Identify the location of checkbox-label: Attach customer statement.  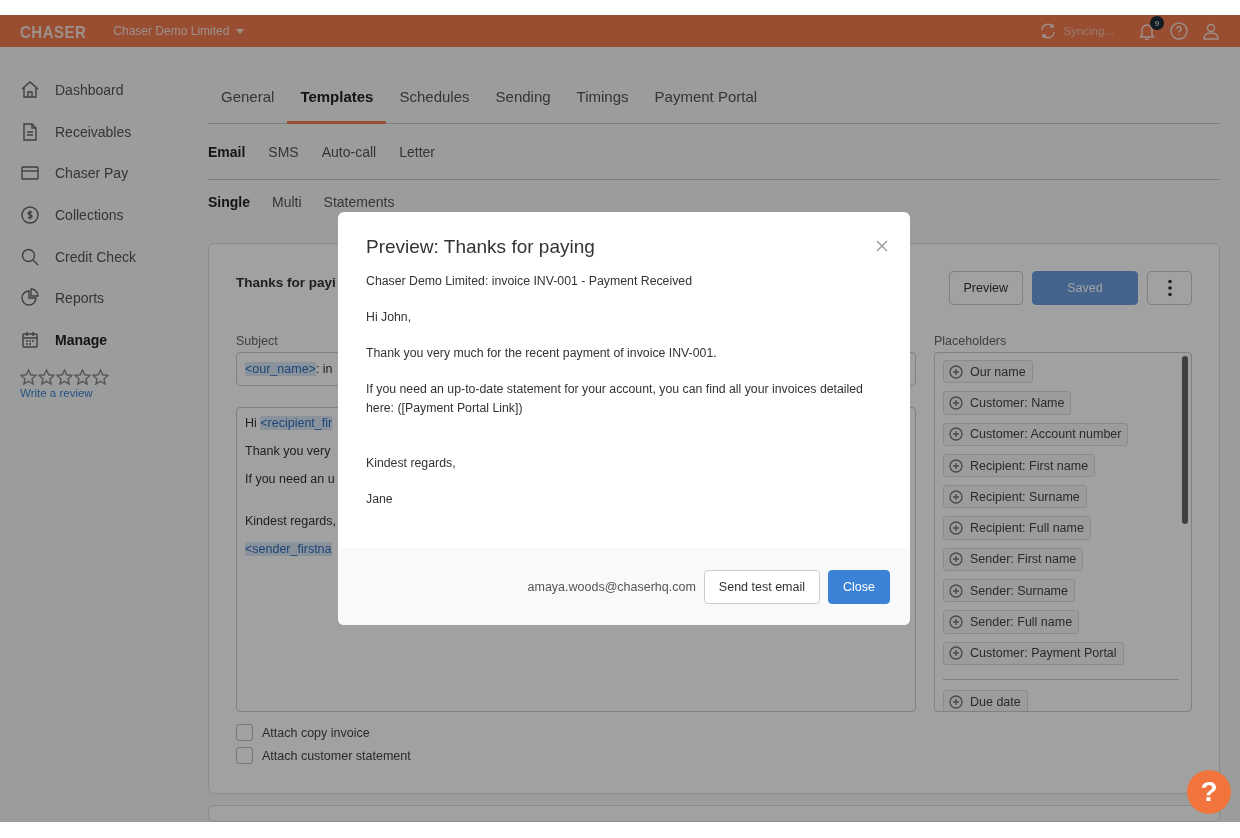
(336, 755).